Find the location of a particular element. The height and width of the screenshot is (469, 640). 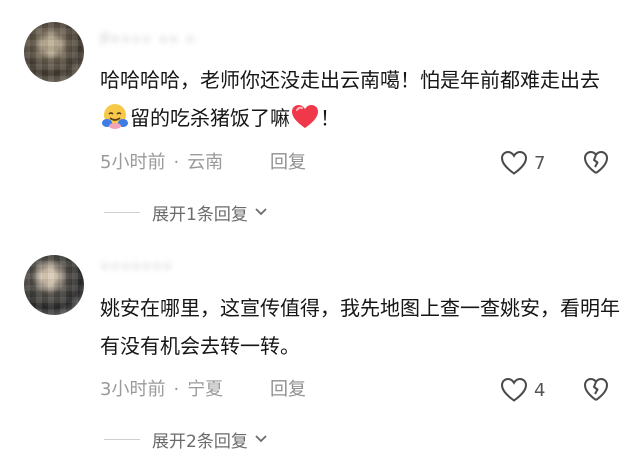

like-button: 4 is located at coordinates (522, 390).